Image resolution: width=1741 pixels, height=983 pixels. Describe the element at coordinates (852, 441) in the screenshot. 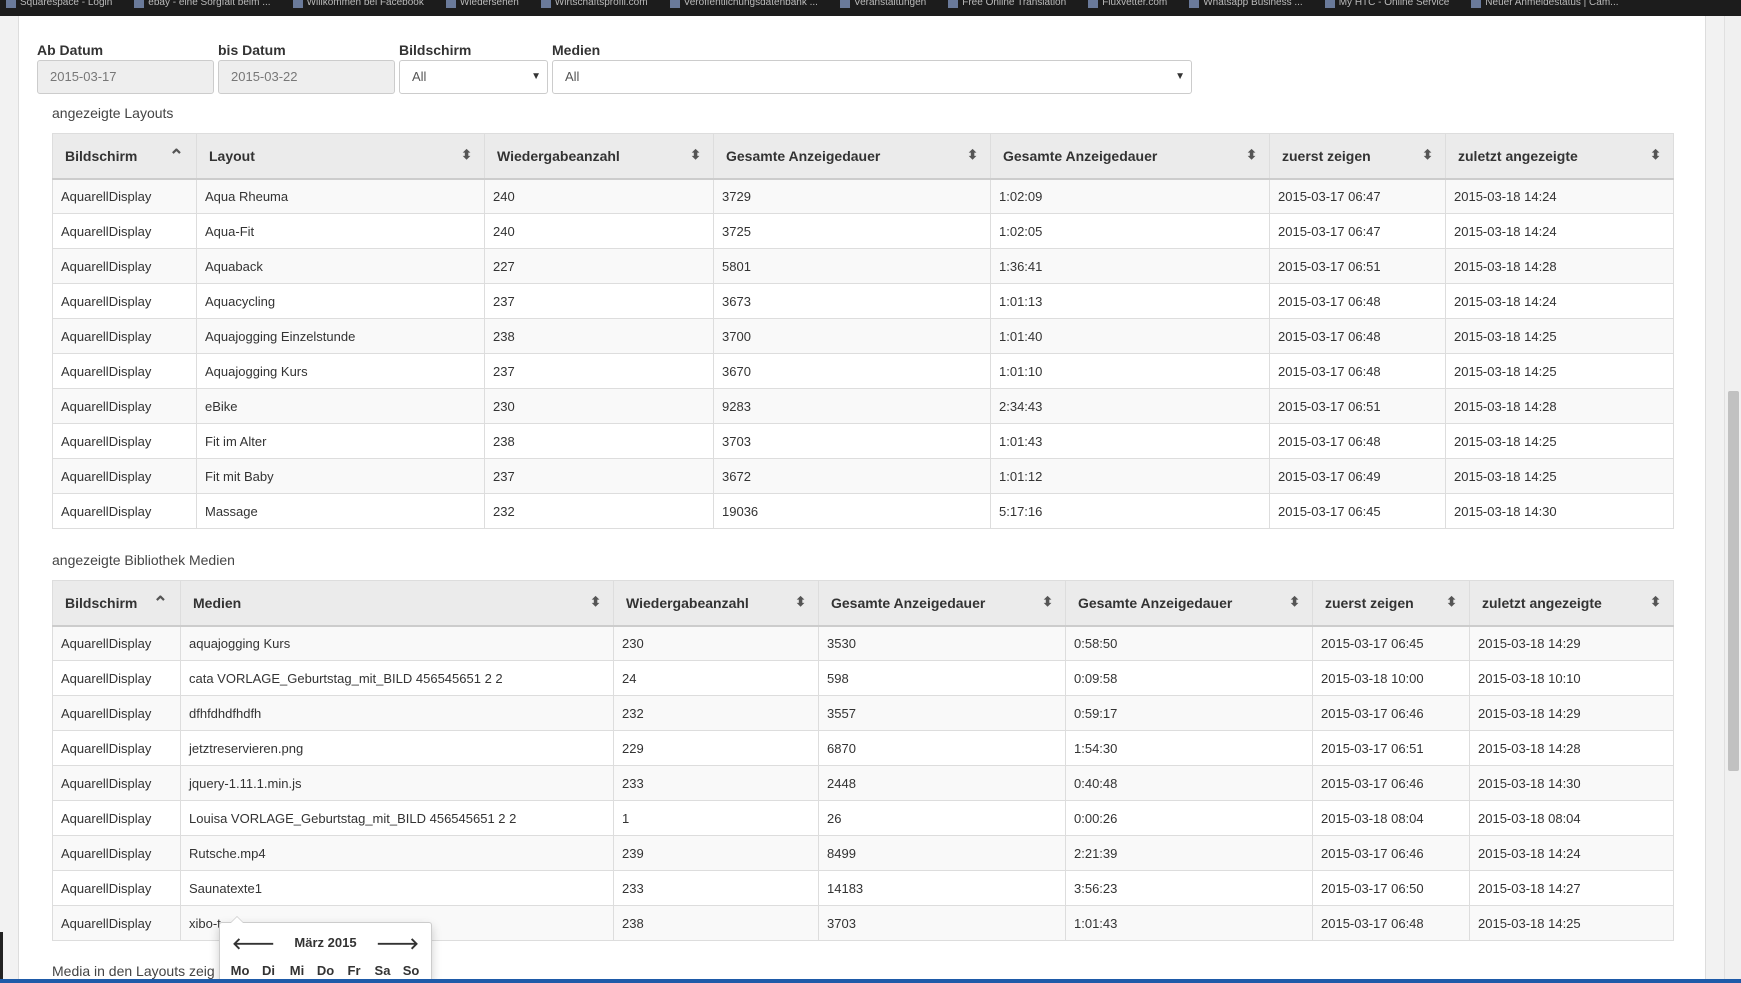

I see `table-cell: 3703` at that location.